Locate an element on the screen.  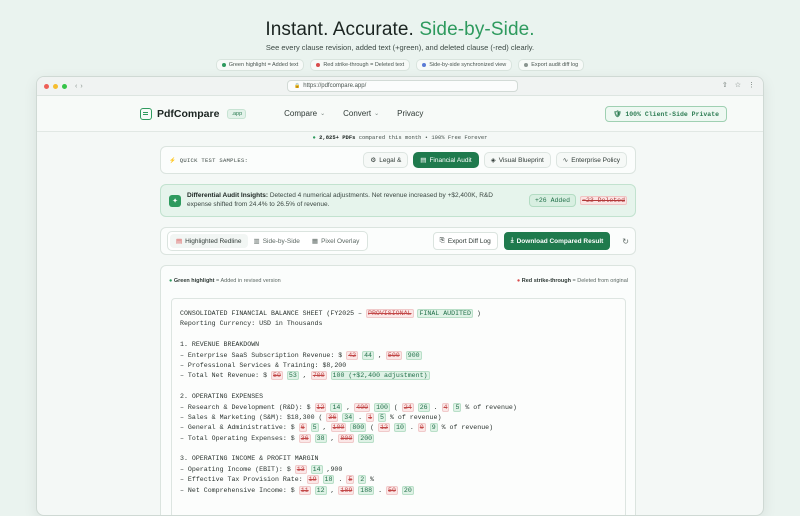
sample-tab-label: Financial Audit is located at coordinates (450, 160).